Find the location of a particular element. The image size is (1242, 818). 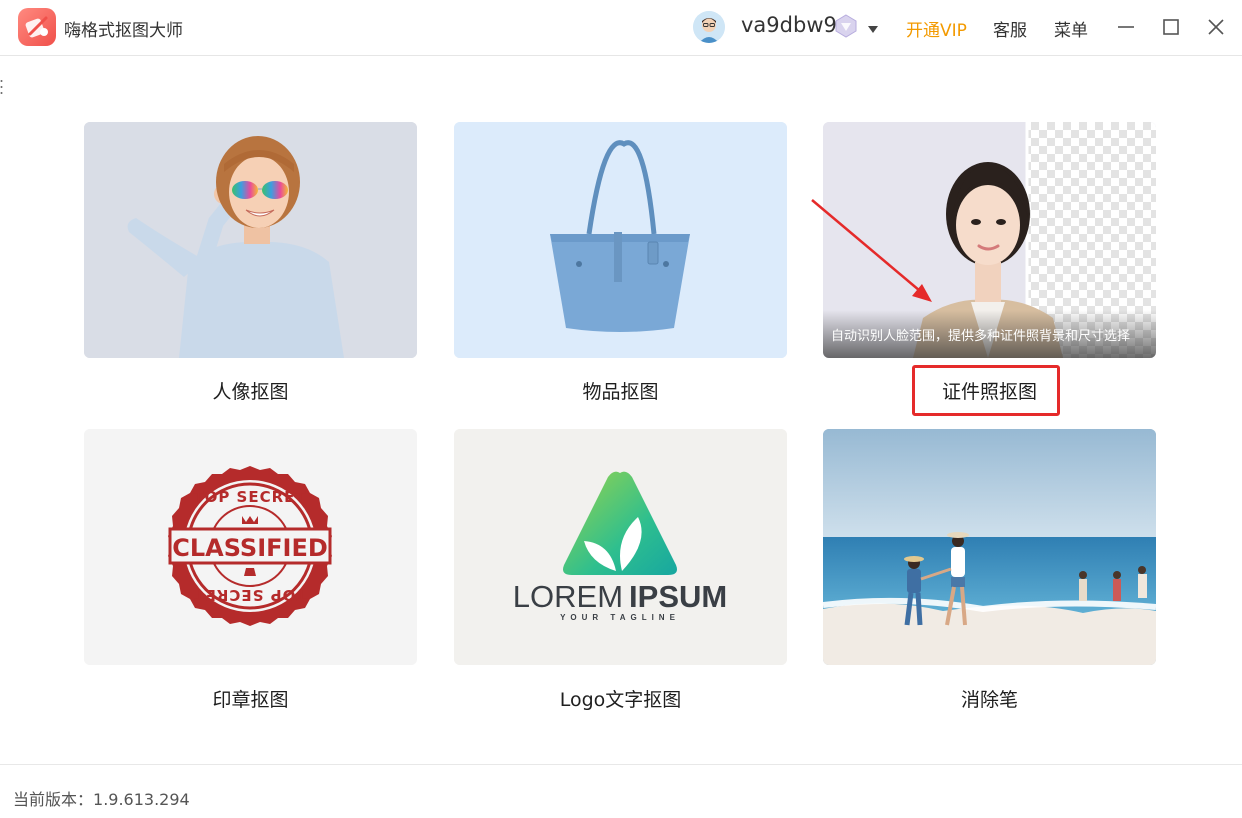

portrait-cutout-card is located at coordinates (250, 240).